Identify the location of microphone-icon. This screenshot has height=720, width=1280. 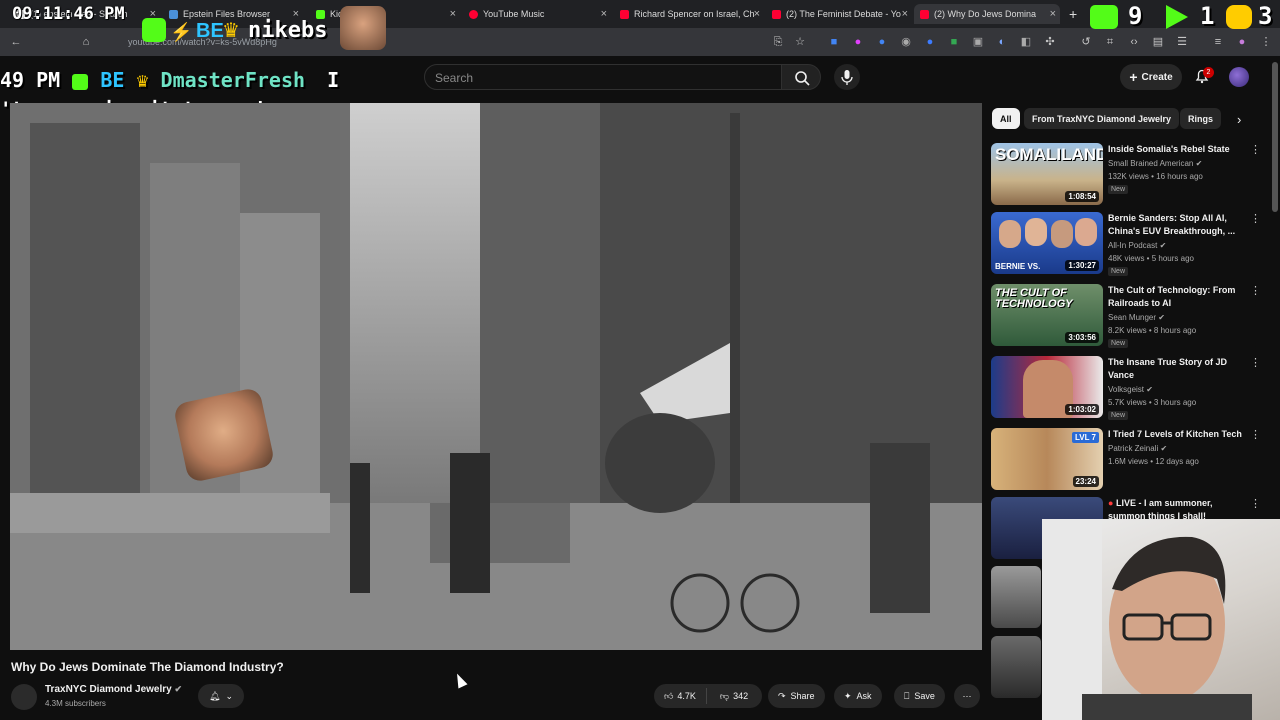
(847, 77).